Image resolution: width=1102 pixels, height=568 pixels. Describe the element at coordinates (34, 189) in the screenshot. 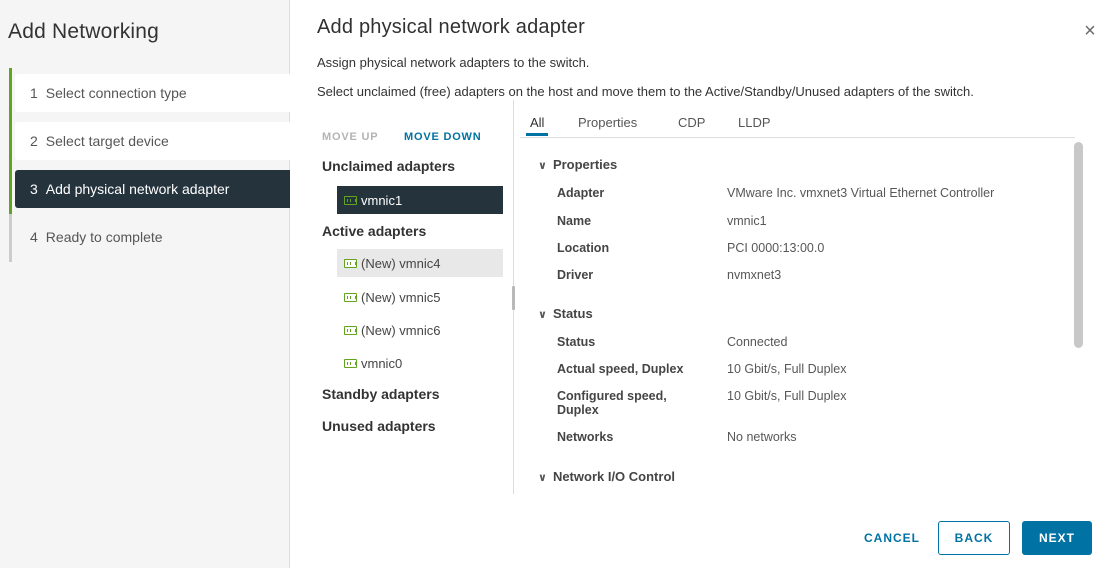

I see `step-number: 3` at that location.